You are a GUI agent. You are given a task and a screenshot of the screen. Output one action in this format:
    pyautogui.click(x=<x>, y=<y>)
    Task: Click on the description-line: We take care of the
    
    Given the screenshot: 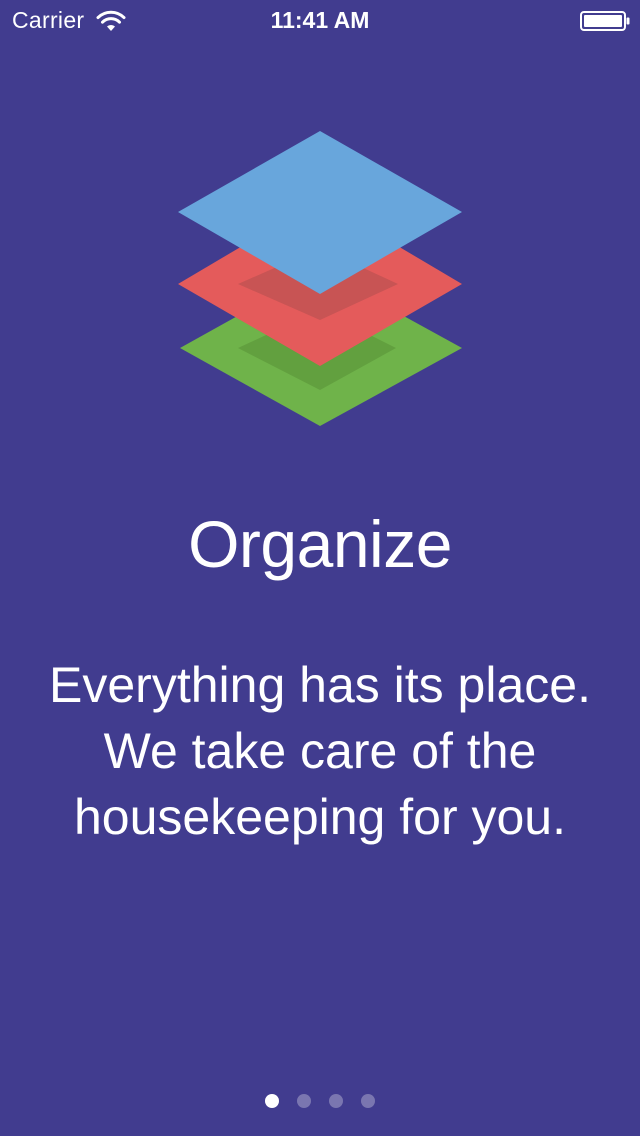 What is the action you would take?
    pyautogui.click(x=320, y=751)
    